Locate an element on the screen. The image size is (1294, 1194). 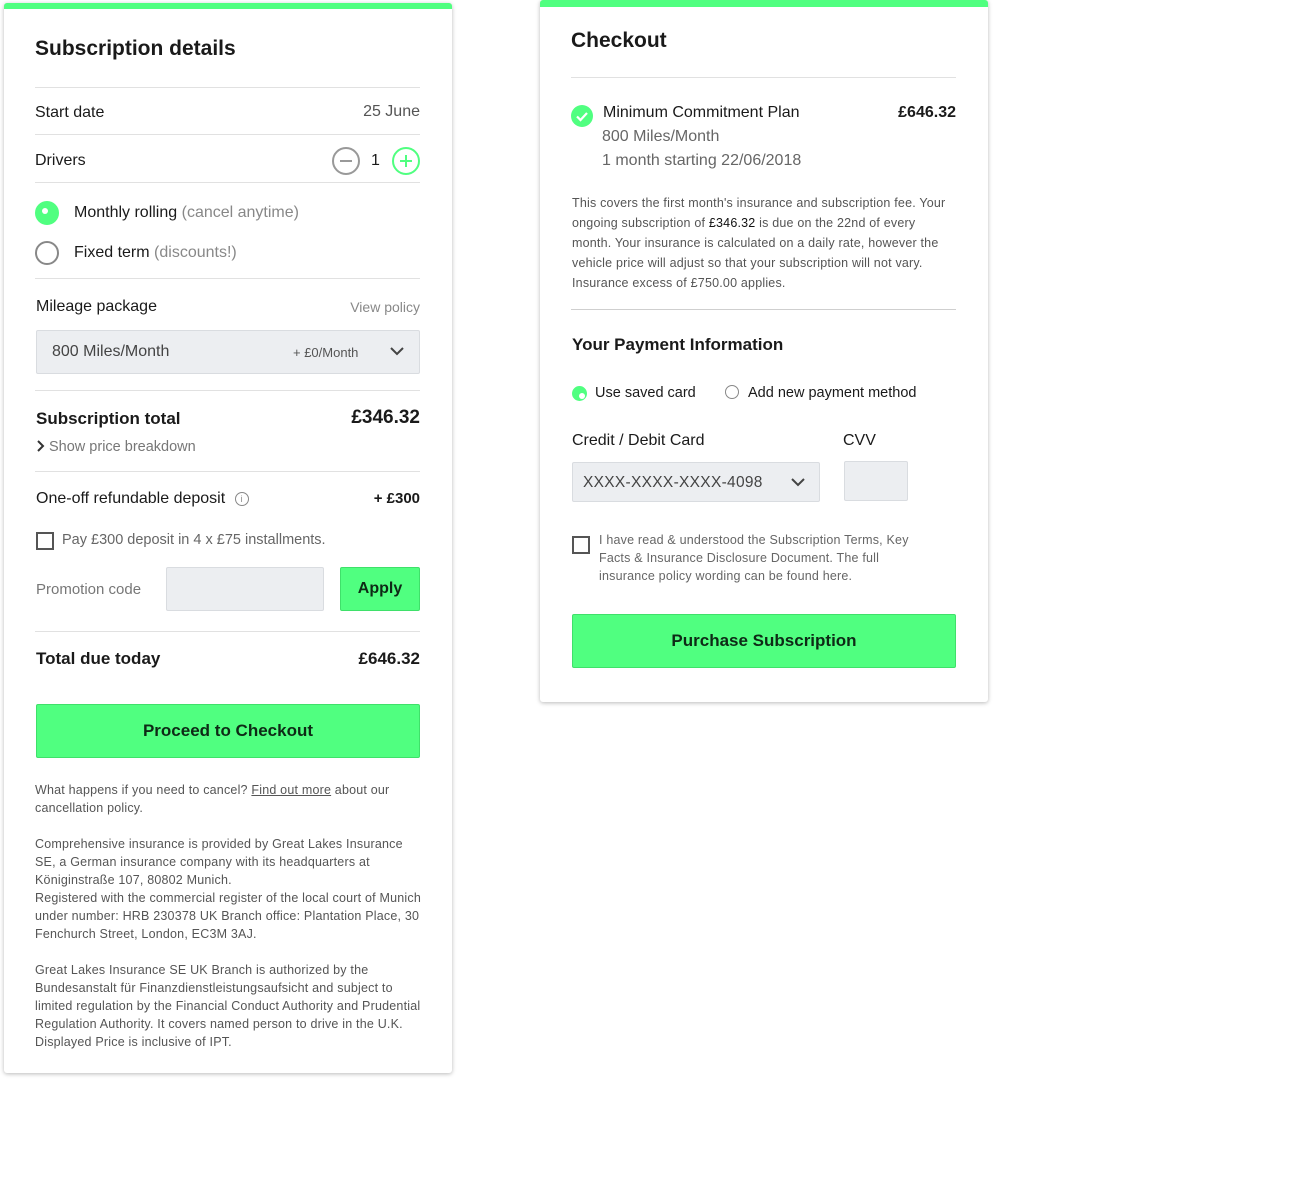
mileage-select: 800 Miles/Month + £0/Month is located at coordinates (228, 352).